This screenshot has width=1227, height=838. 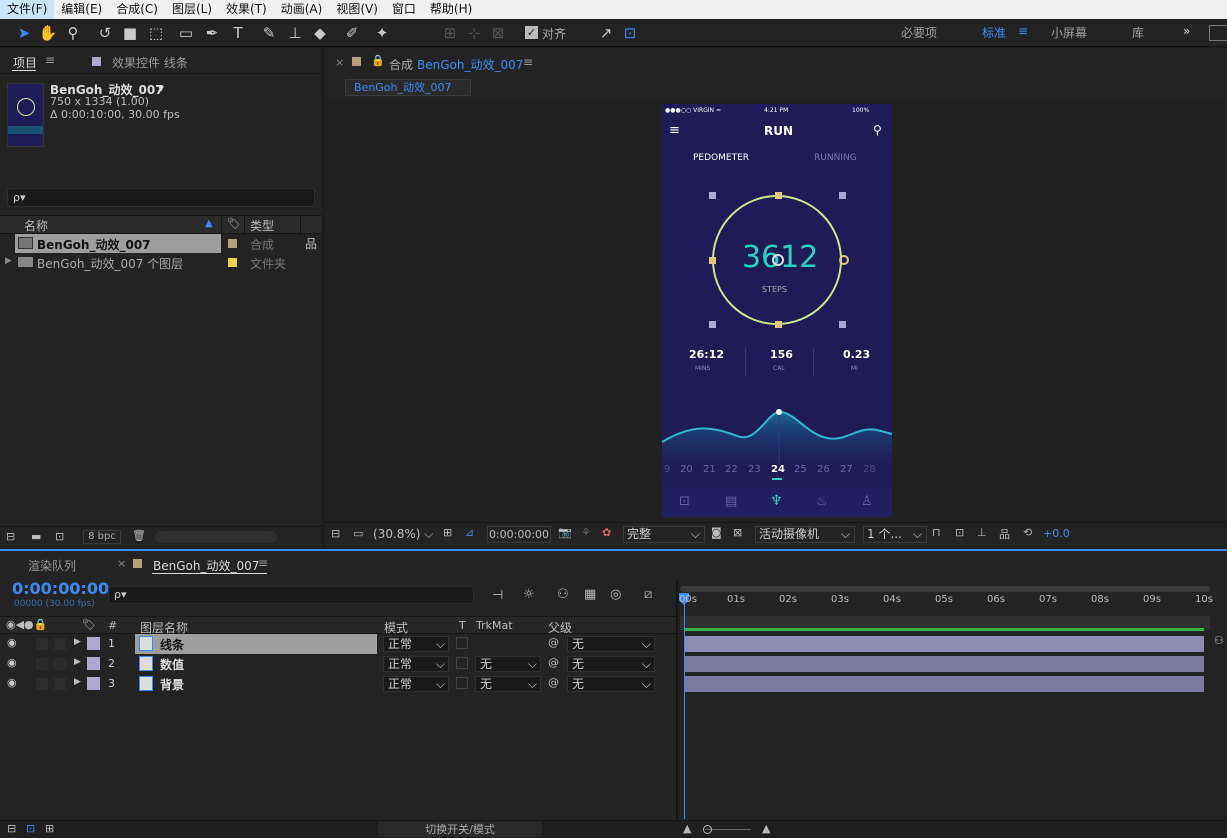 What do you see at coordinates (26, 624) in the screenshot?
I see `av-features-icon: ◉◀●🔒` at bounding box center [26, 624].